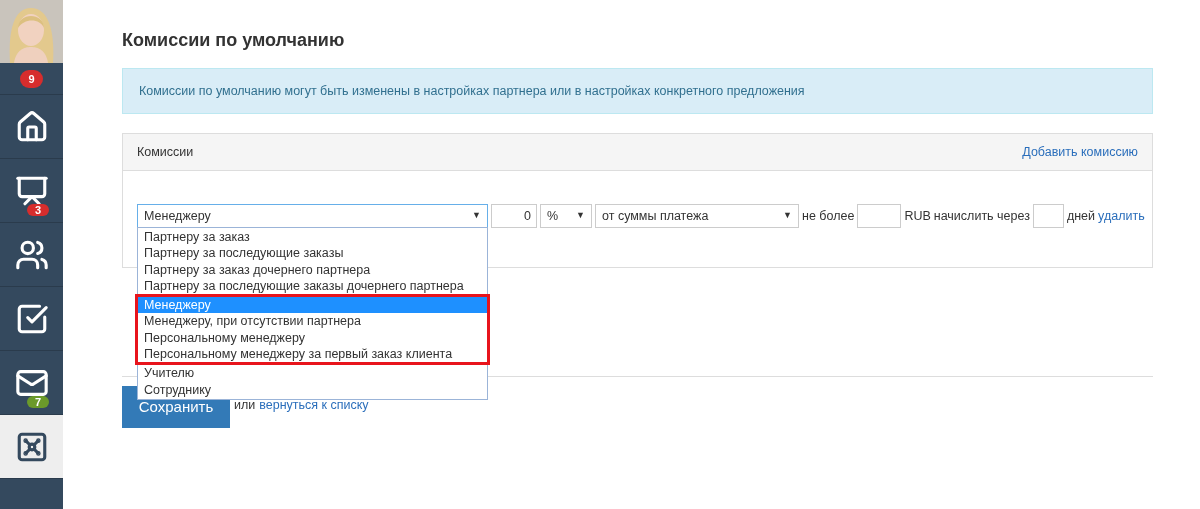  Describe the element at coordinates (828, 216) in the screenshot. I see `max-label: не более` at that location.